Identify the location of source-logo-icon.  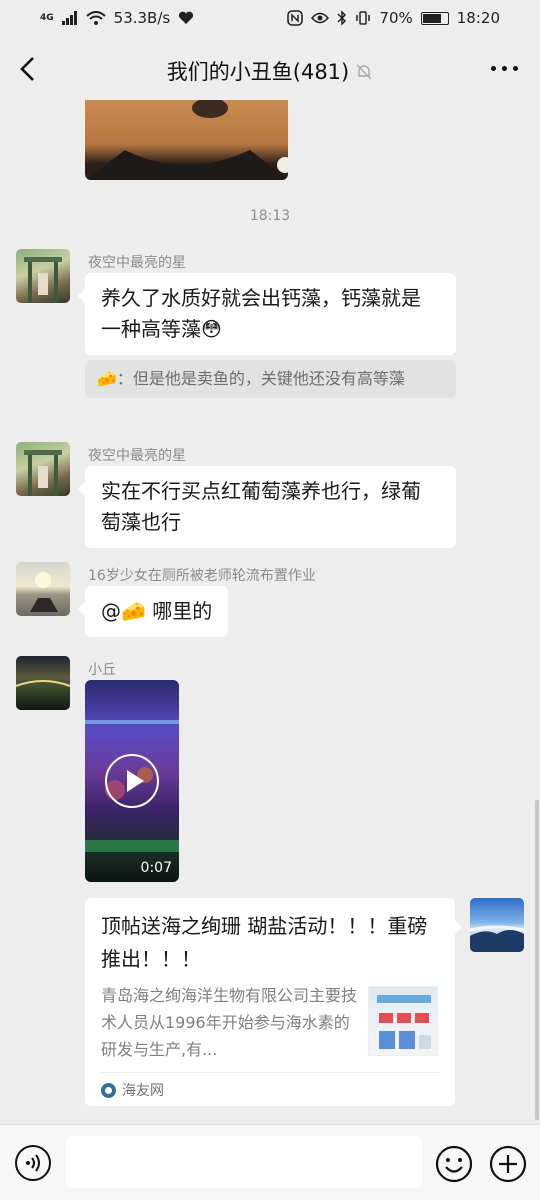
(108, 1090).